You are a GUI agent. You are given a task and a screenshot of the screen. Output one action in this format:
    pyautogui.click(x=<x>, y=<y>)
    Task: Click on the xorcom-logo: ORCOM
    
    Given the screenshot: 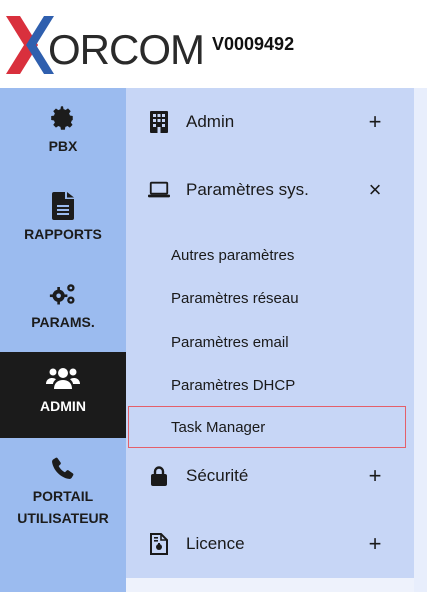 What is the action you would take?
    pyautogui.click(x=104, y=45)
    